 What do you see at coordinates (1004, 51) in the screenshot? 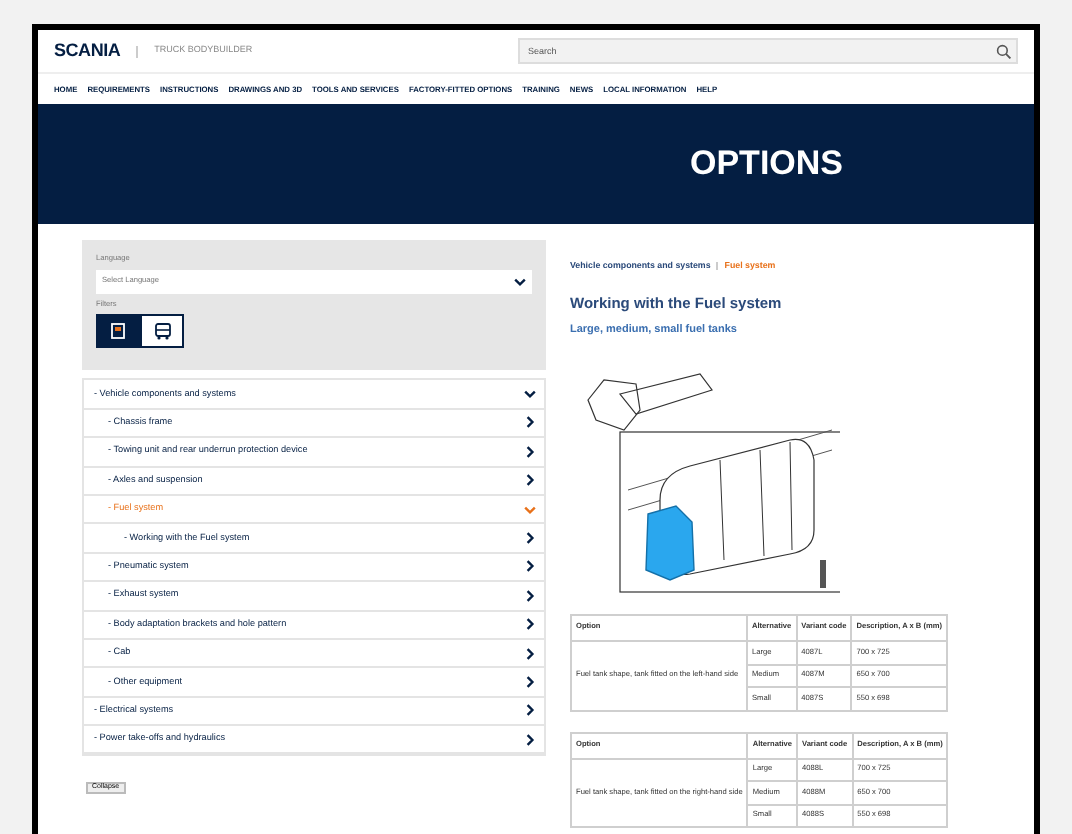
I see `search-icon` at bounding box center [1004, 51].